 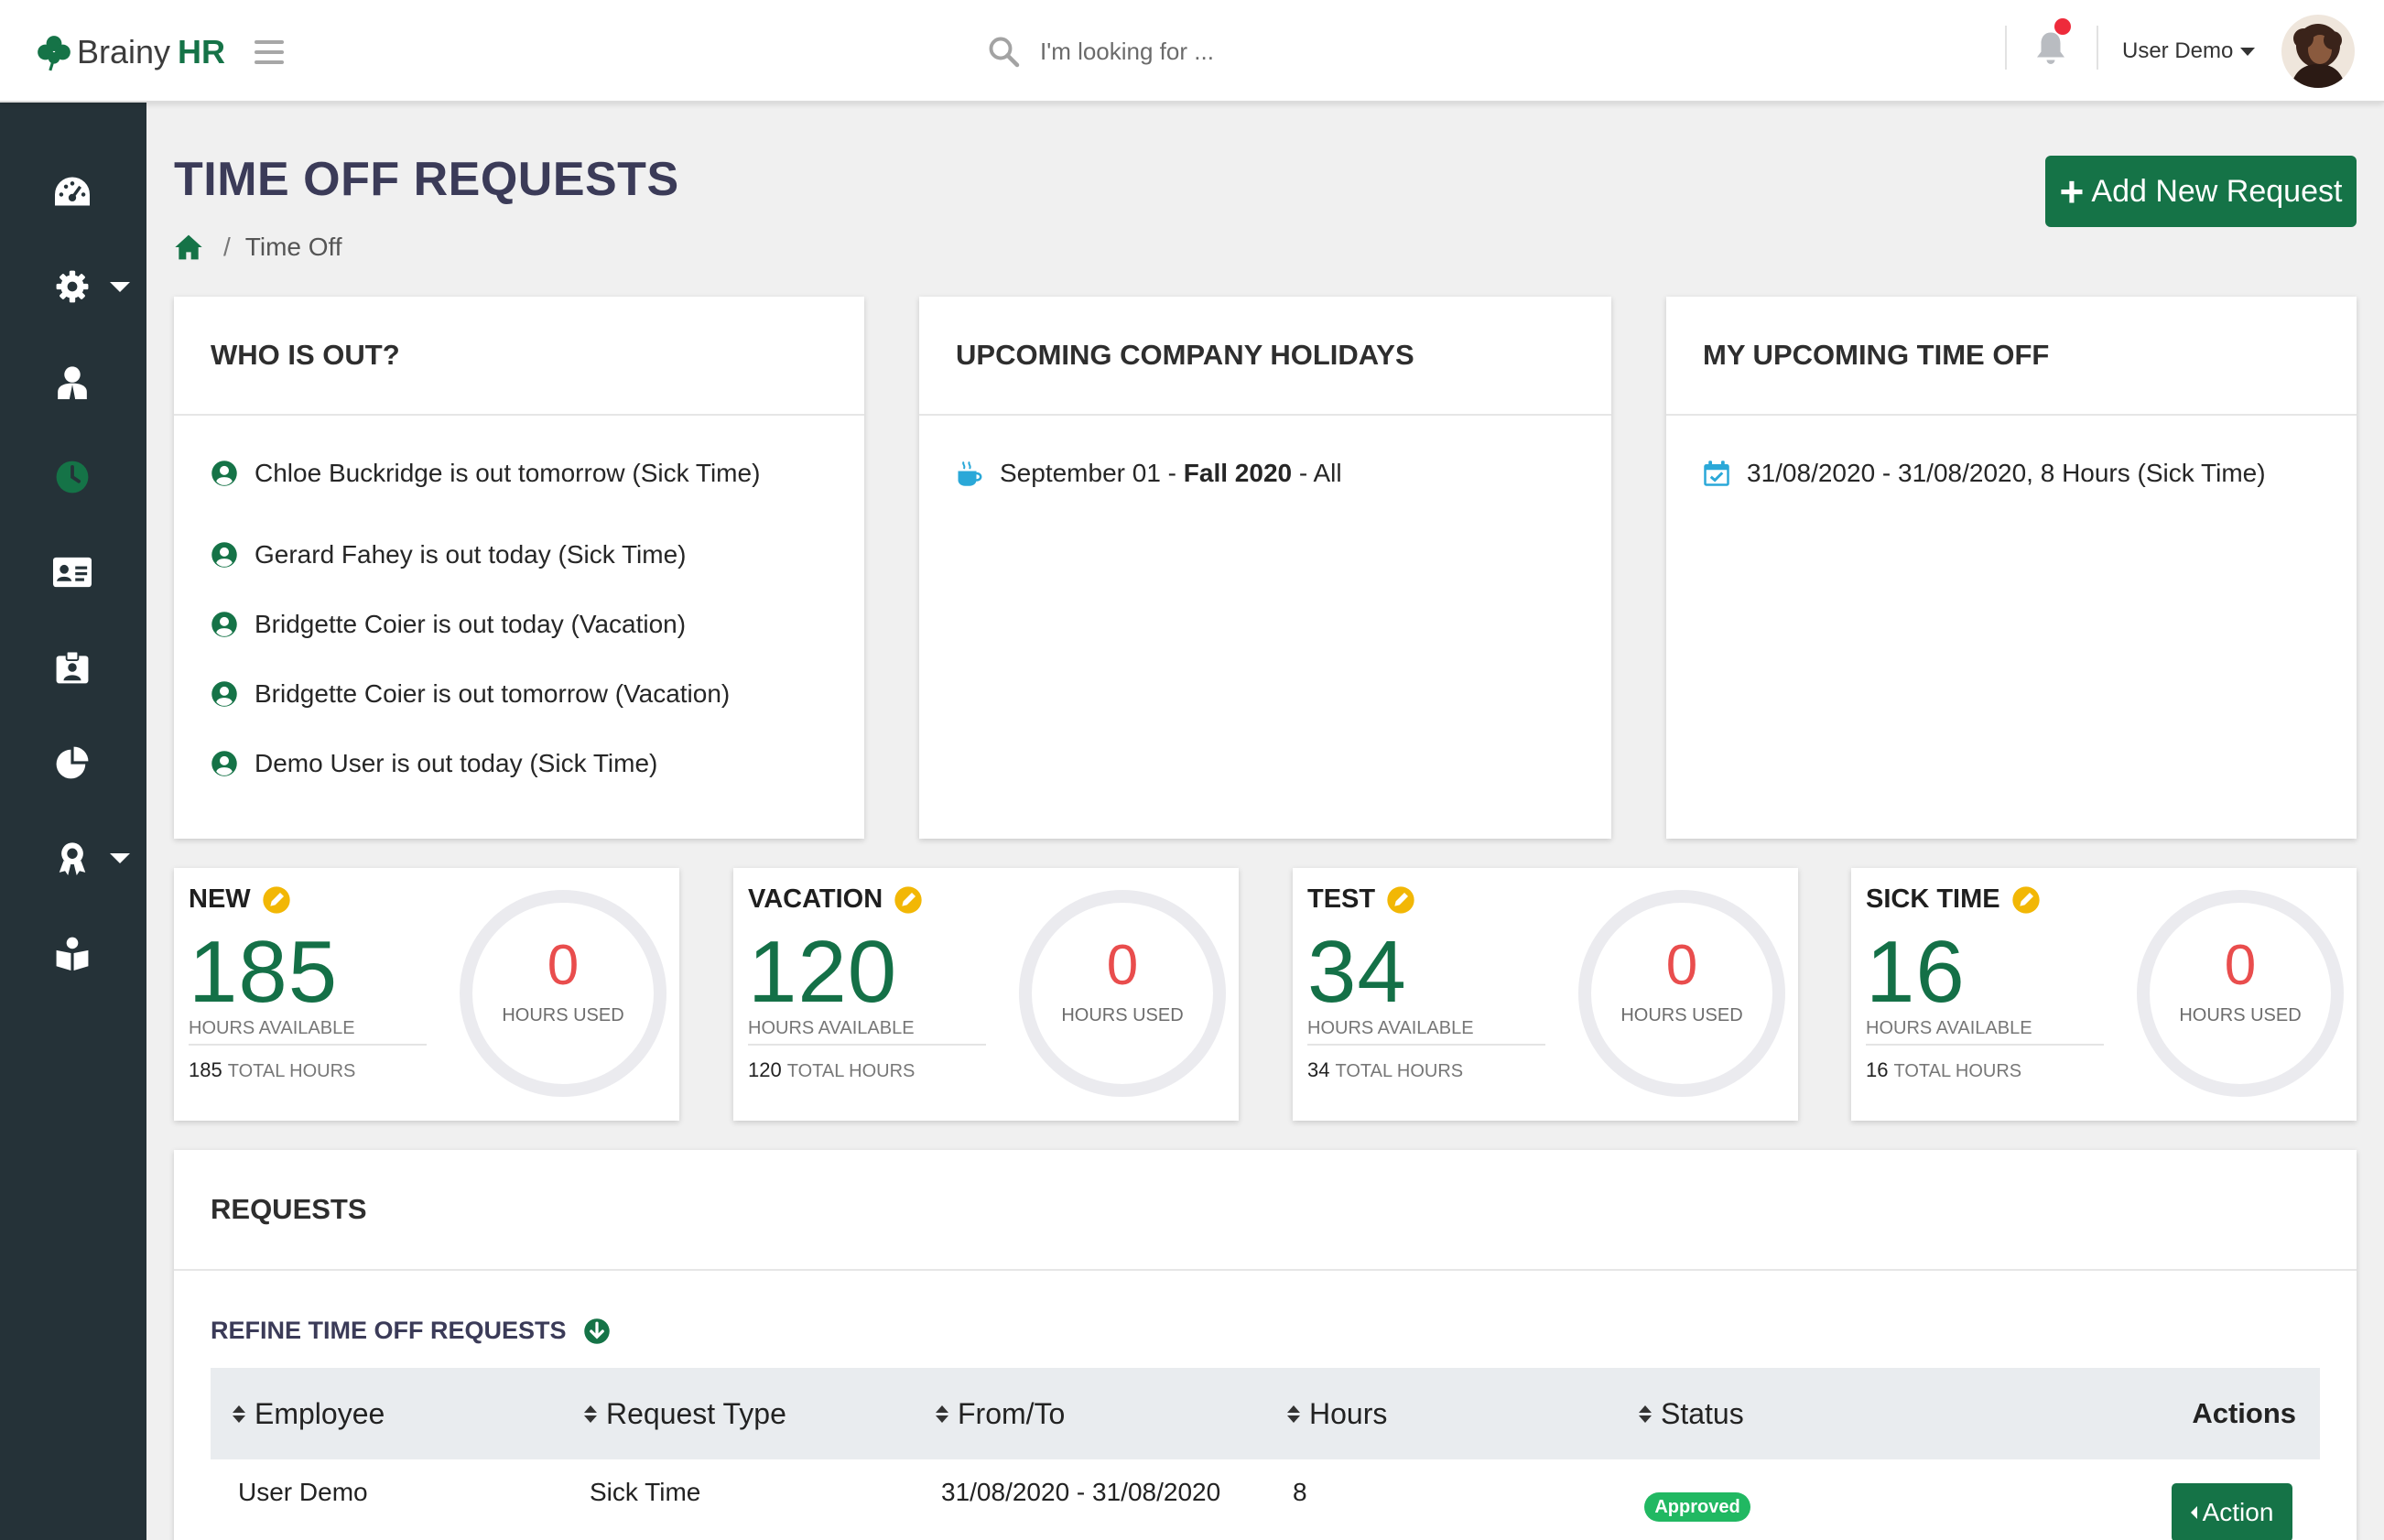 I want to click on total-hours-value: 120, so click(x=765, y=1069).